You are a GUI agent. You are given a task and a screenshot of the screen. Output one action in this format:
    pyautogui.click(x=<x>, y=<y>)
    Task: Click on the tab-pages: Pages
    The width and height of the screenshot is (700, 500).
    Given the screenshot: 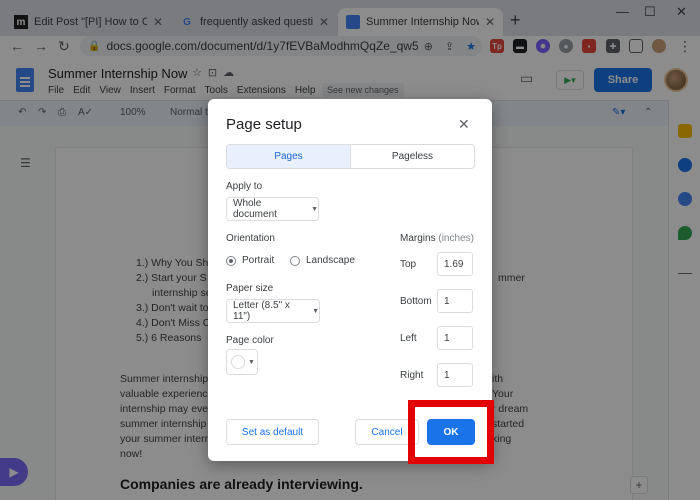 What is the action you would take?
    pyautogui.click(x=289, y=156)
    